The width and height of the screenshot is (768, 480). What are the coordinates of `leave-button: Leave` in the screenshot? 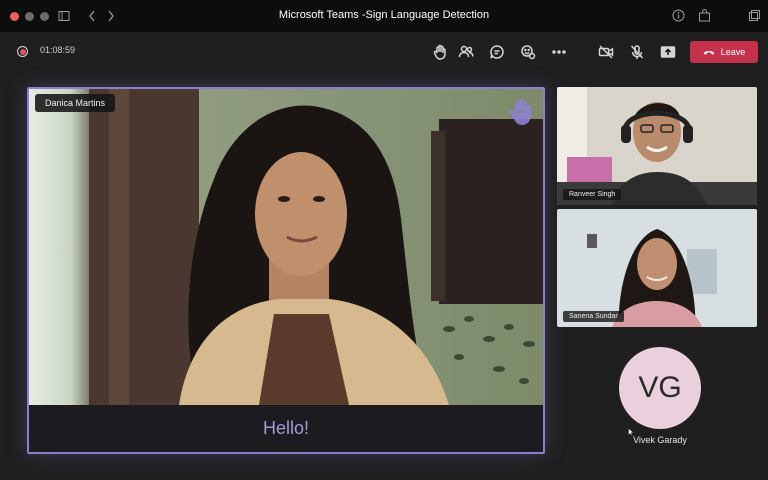 It's located at (724, 52).